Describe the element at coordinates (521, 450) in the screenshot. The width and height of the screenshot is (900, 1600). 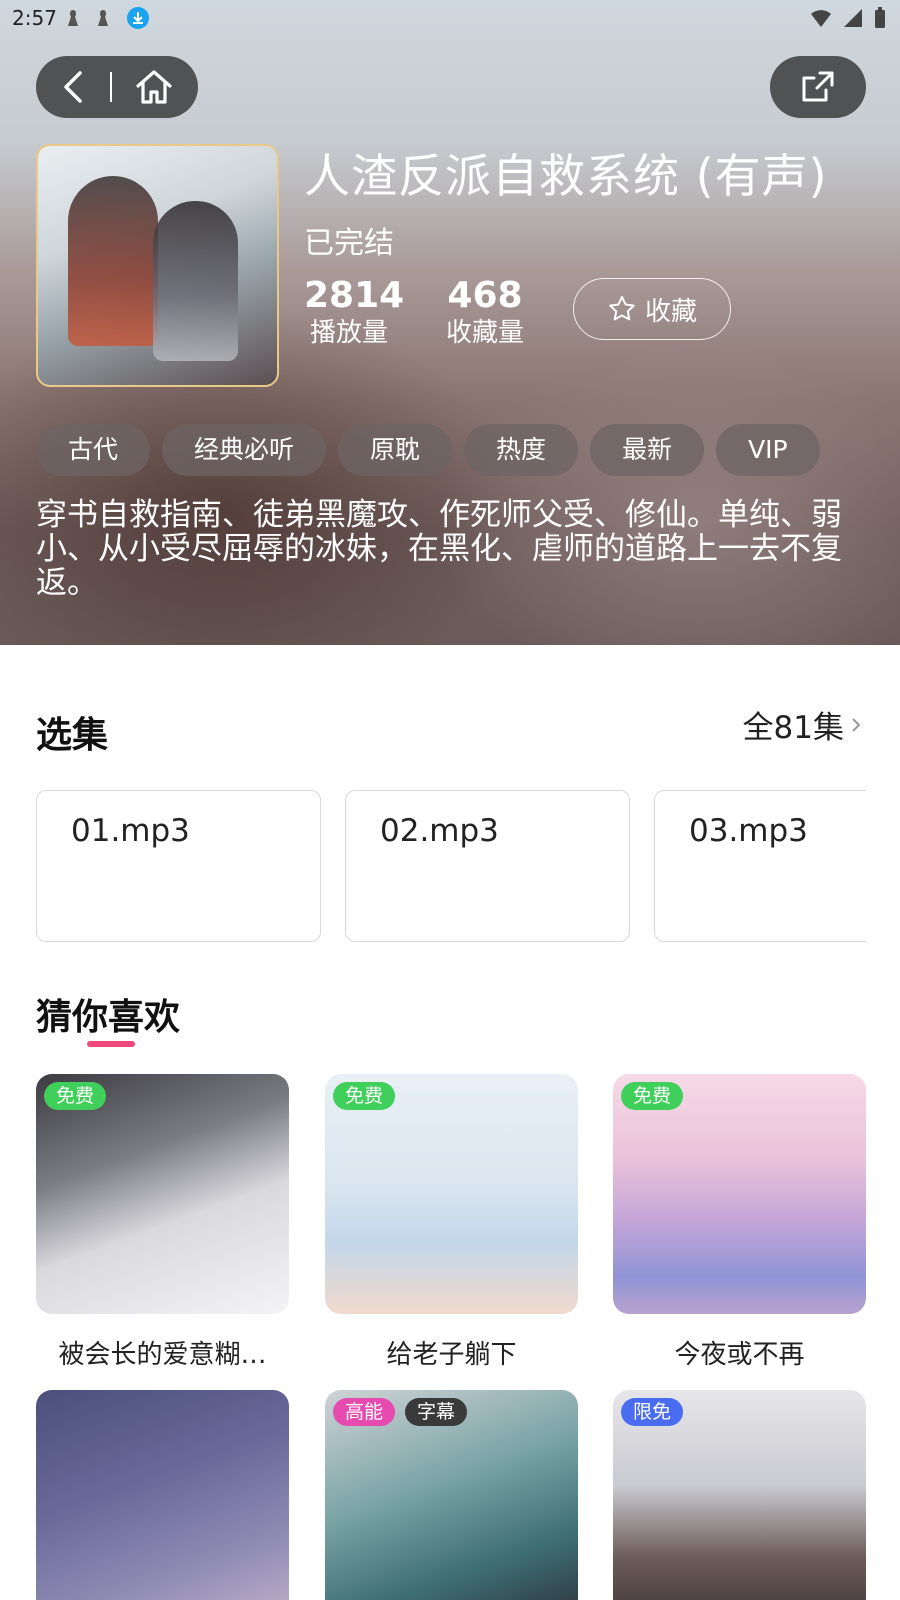
I see `tag: 热度` at that location.